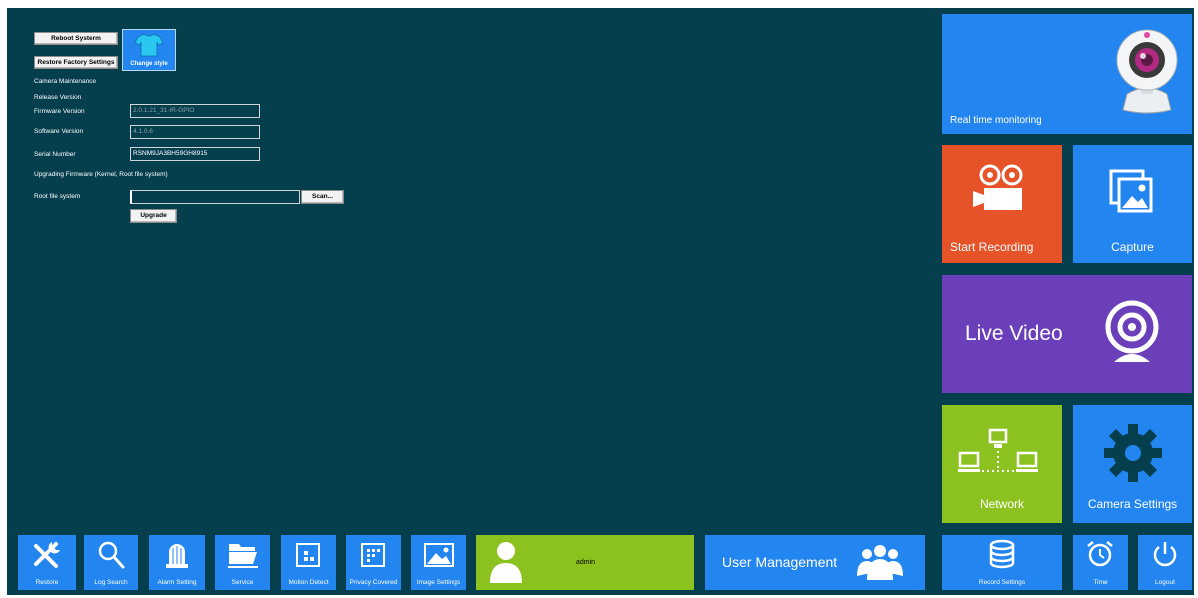 The width and height of the screenshot is (1198, 598). What do you see at coordinates (76, 38) in the screenshot?
I see `reboot-system-button: Reboot Systerm` at bounding box center [76, 38].